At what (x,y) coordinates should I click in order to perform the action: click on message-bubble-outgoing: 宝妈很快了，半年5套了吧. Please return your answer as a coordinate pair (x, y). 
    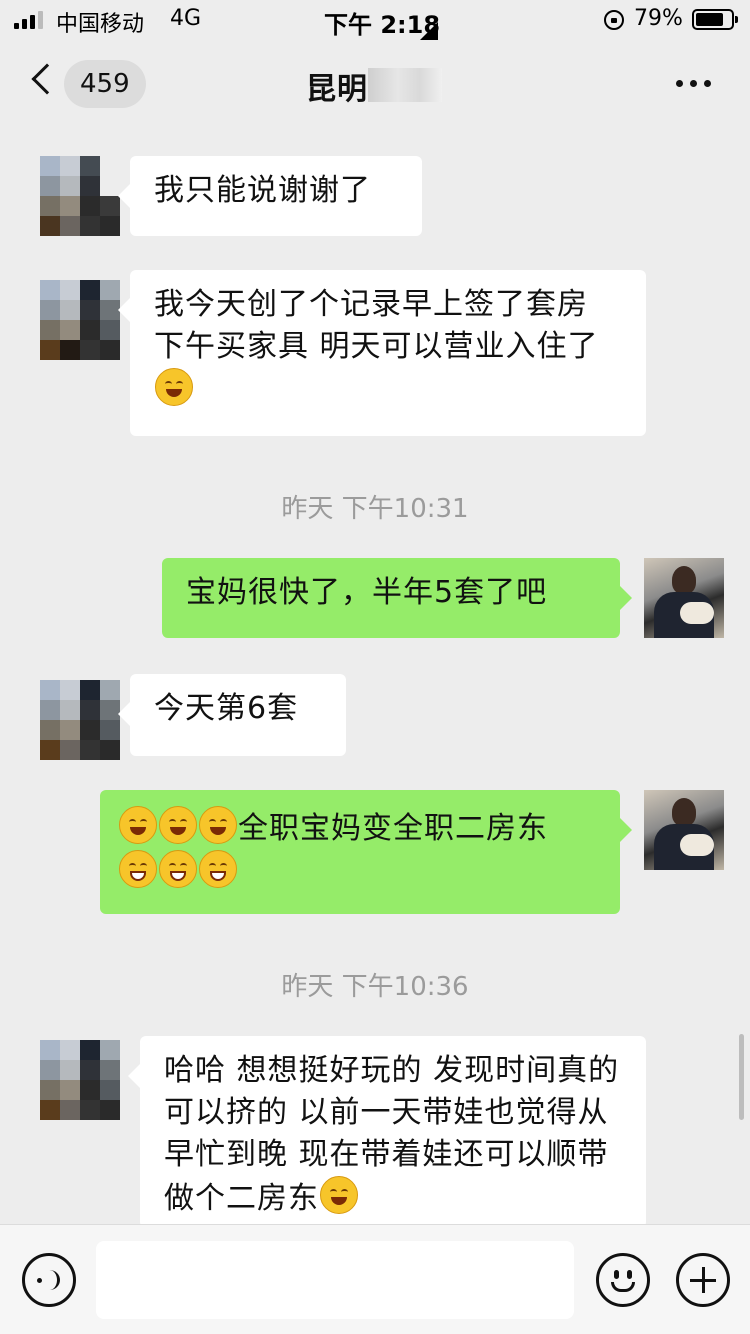
    Looking at the image, I should click on (397, 598).